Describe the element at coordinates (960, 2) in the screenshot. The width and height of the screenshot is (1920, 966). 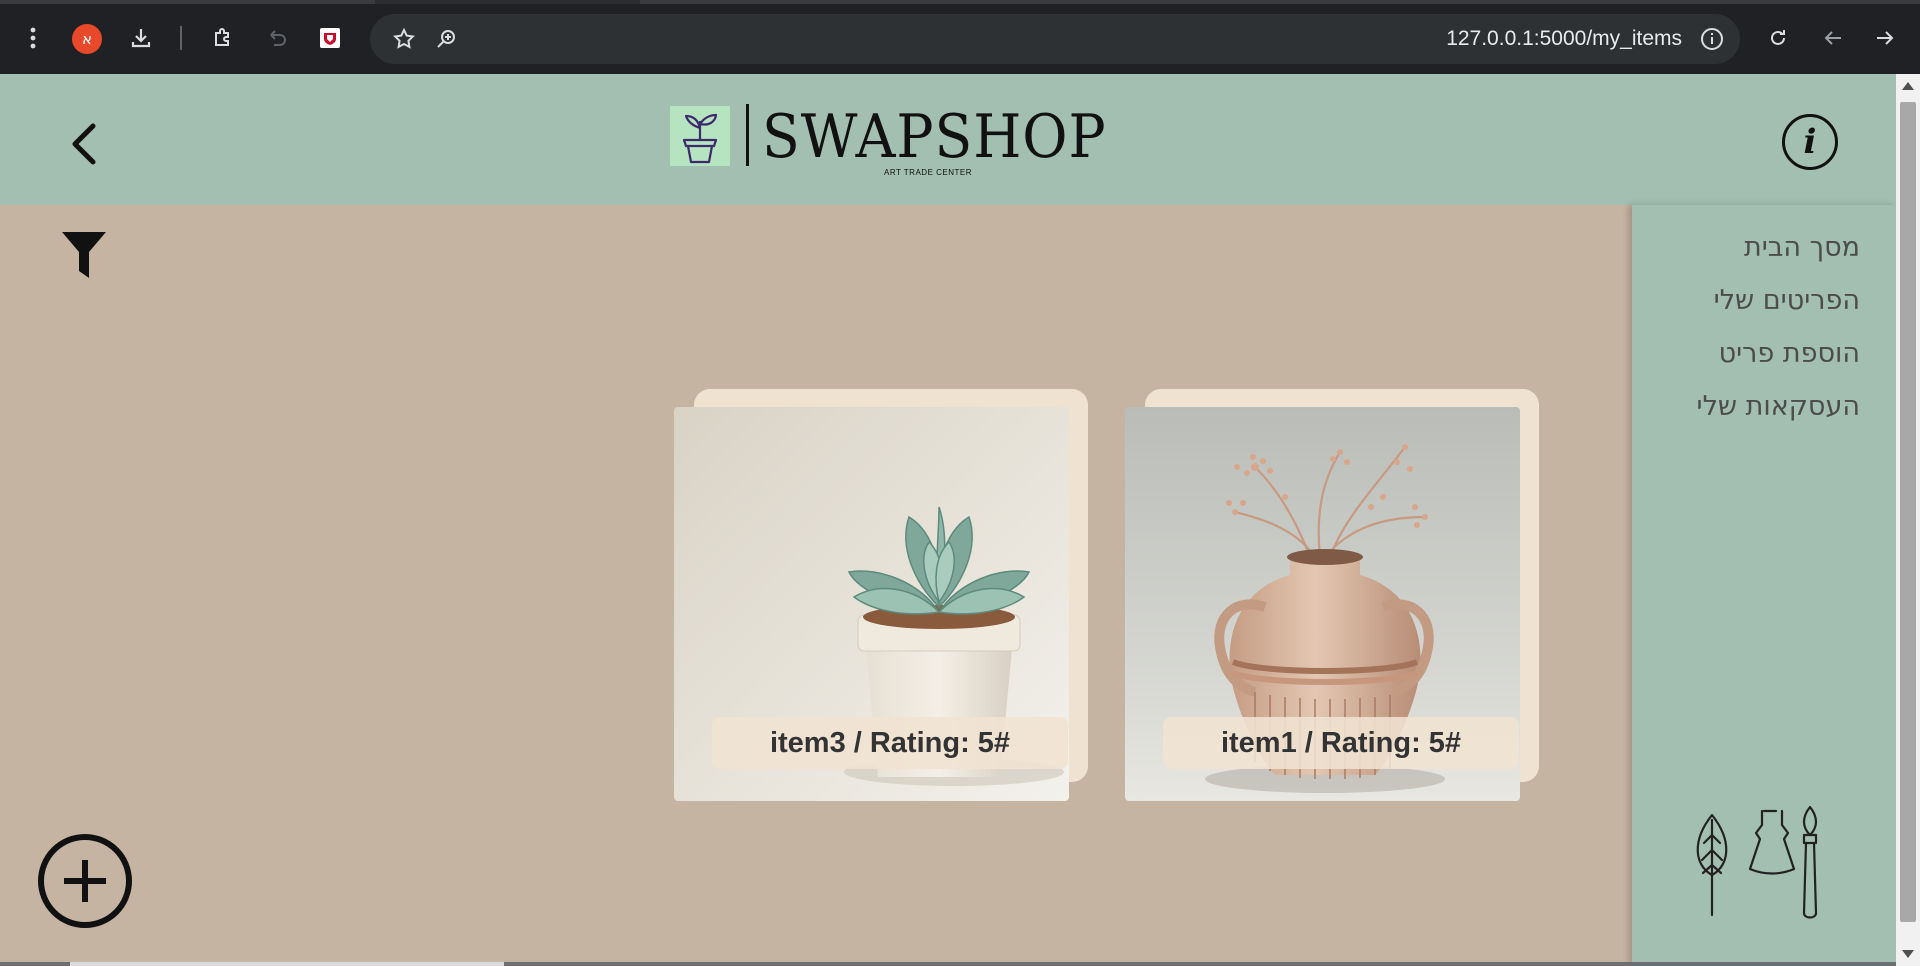
I see `tab-strip-edge` at that location.